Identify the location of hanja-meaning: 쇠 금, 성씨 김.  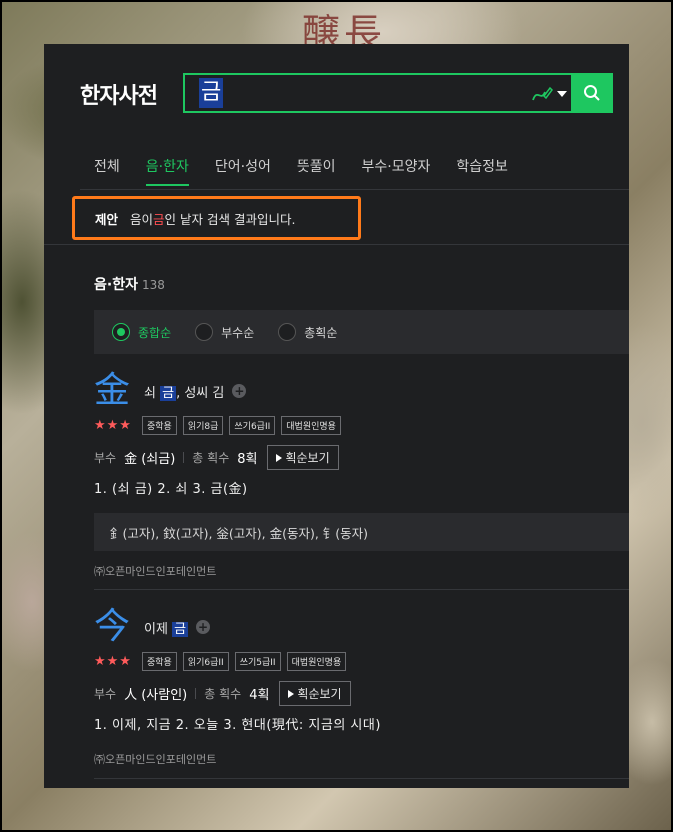
(184, 391).